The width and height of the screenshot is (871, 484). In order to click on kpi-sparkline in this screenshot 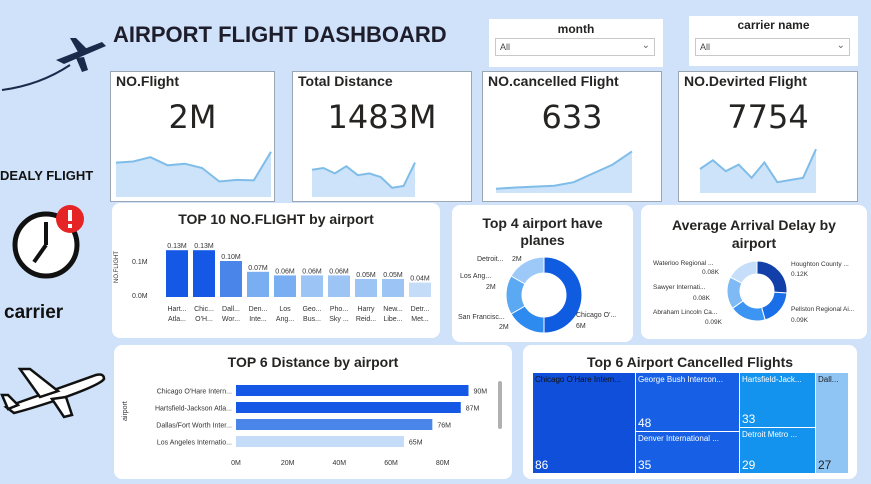, I will do `click(363, 179)`.